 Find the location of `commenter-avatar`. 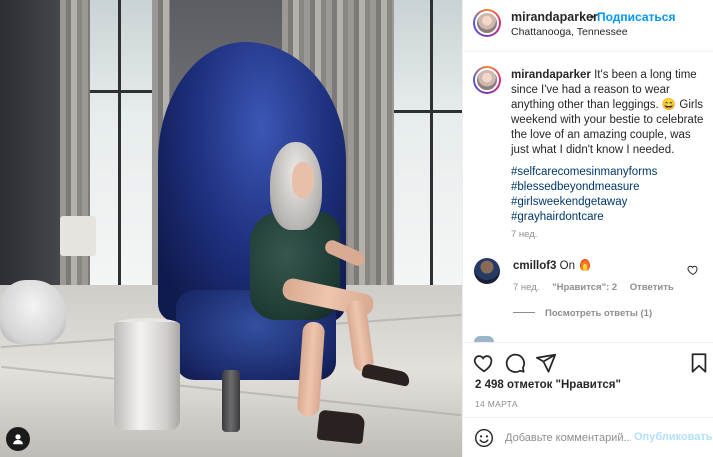

commenter-avatar is located at coordinates (487, 271).